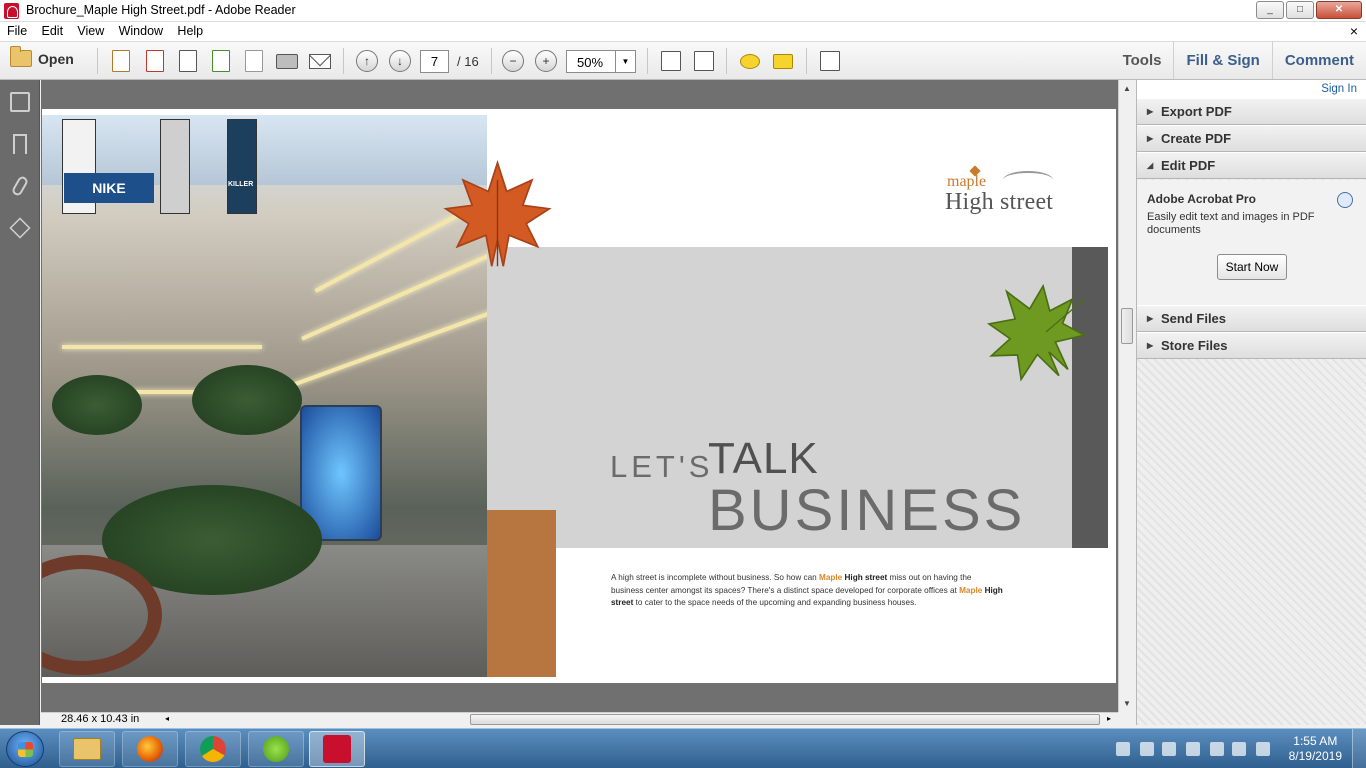  Describe the element at coordinates (1252, 267) in the screenshot. I see `start-now-button: Start Now` at that location.